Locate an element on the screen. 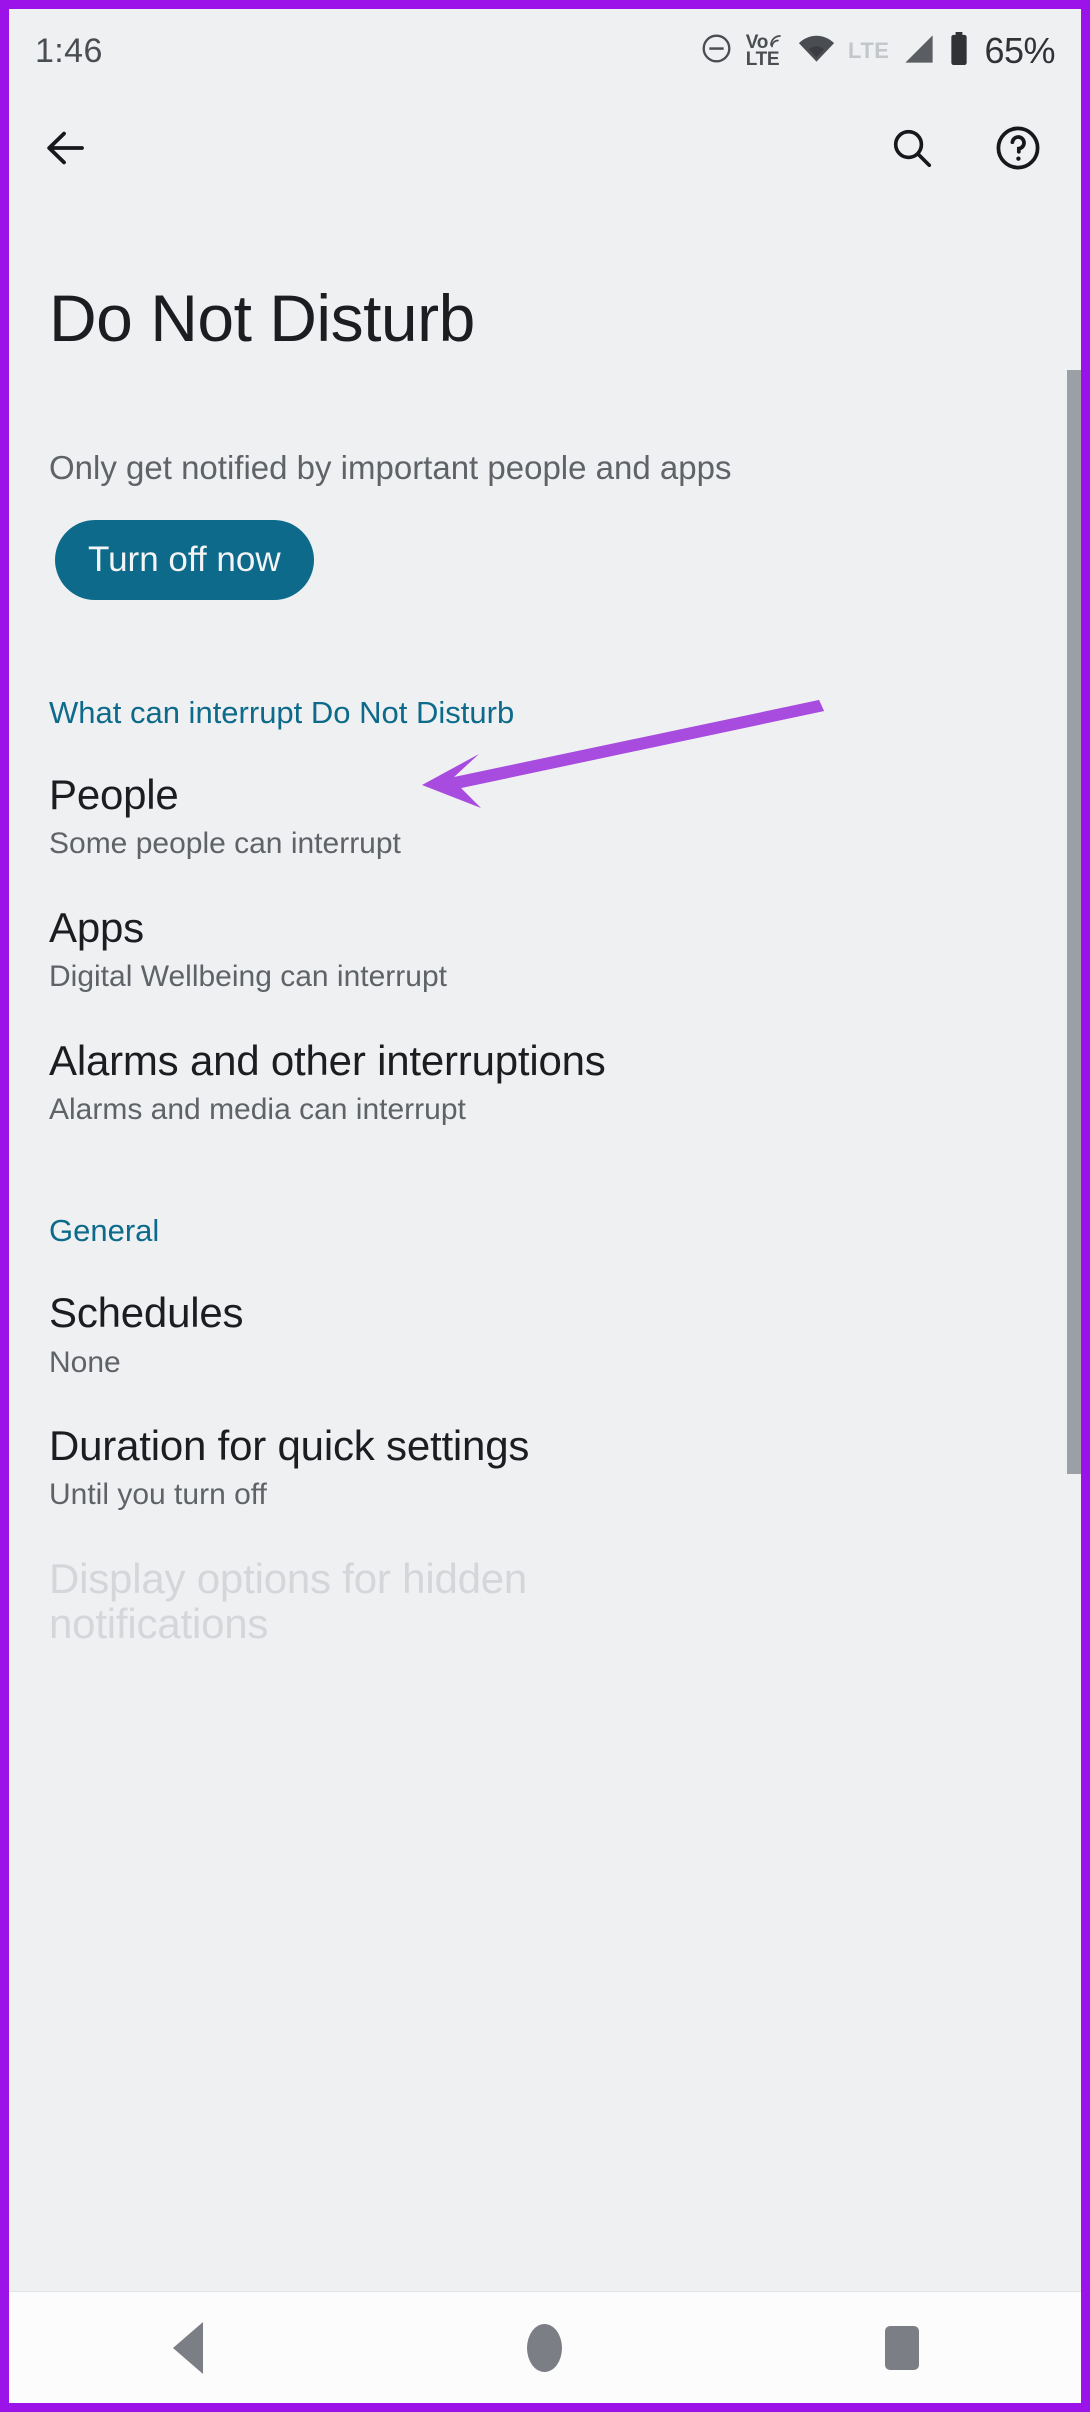 Image resolution: width=1090 pixels, height=2412 pixels. do-not-disturb-icon is located at coordinates (716, 51).